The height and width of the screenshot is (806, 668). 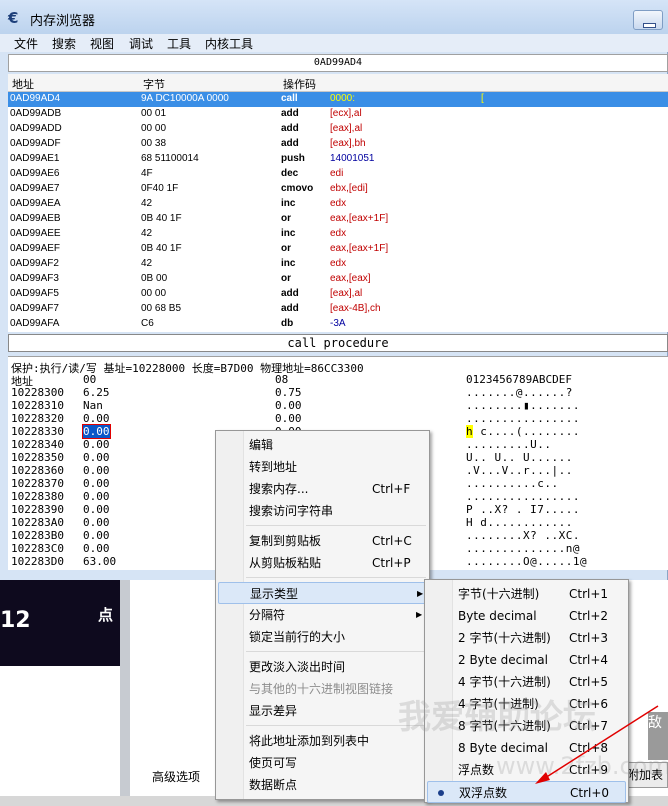 I want to click on disasm-row: 0AD99AEF 0B 40 1F or eax,[eax+1F], so click(x=338, y=249).